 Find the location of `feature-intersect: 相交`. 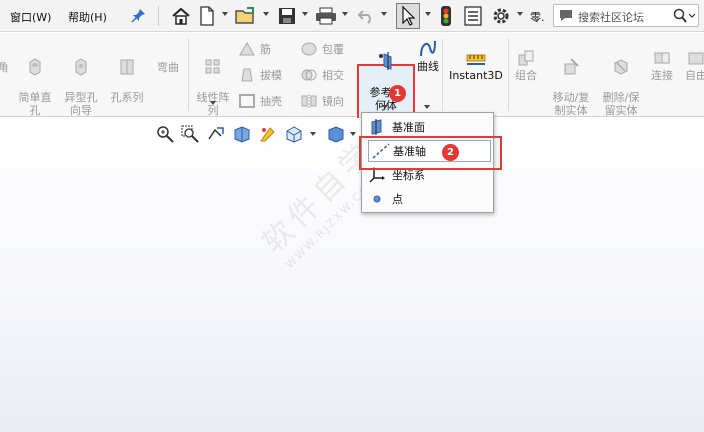

feature-intersect: 相交 is located at coordinates (322, 75).